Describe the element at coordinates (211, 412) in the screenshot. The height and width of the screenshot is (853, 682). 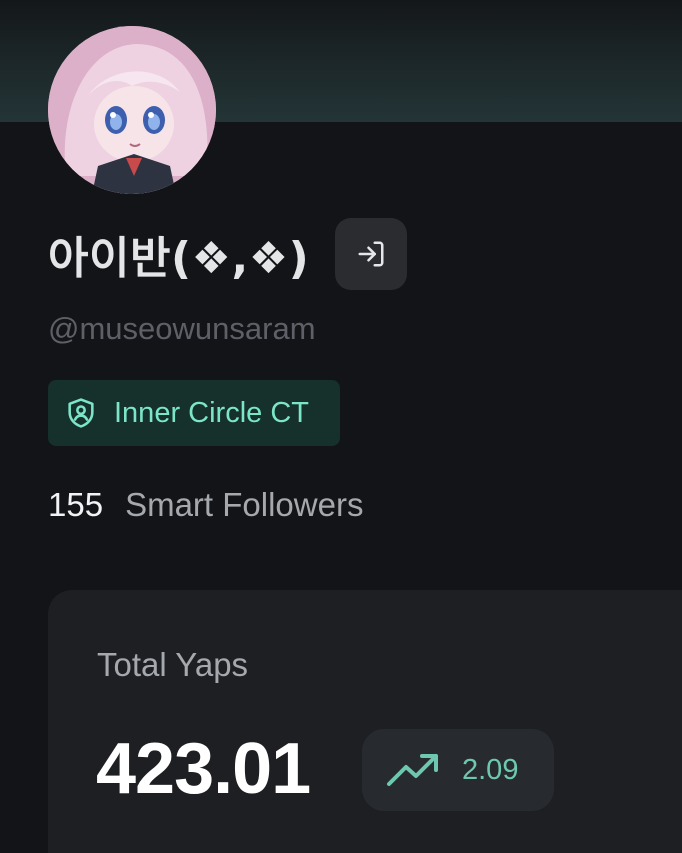
I see `badge-label: Inner Circle CT` at that location.